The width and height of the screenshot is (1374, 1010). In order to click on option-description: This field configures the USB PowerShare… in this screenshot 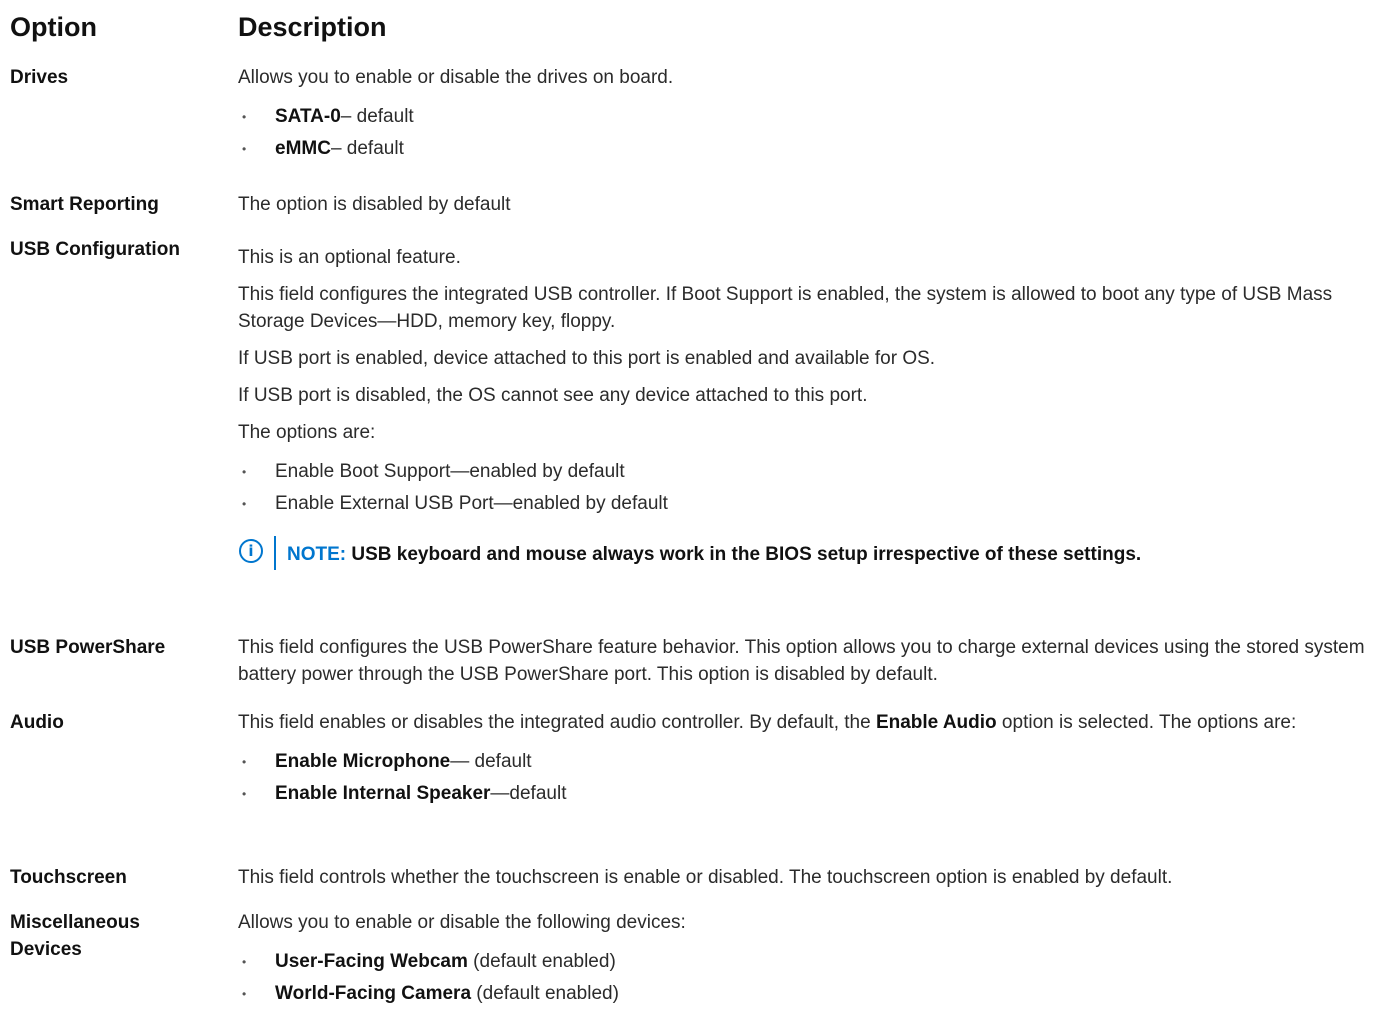, I will do `click(803, 666)`.